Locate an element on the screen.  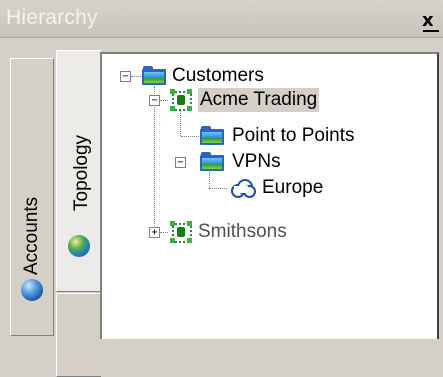
expand-toggle-customers: − is located at coordinates (125, 76).